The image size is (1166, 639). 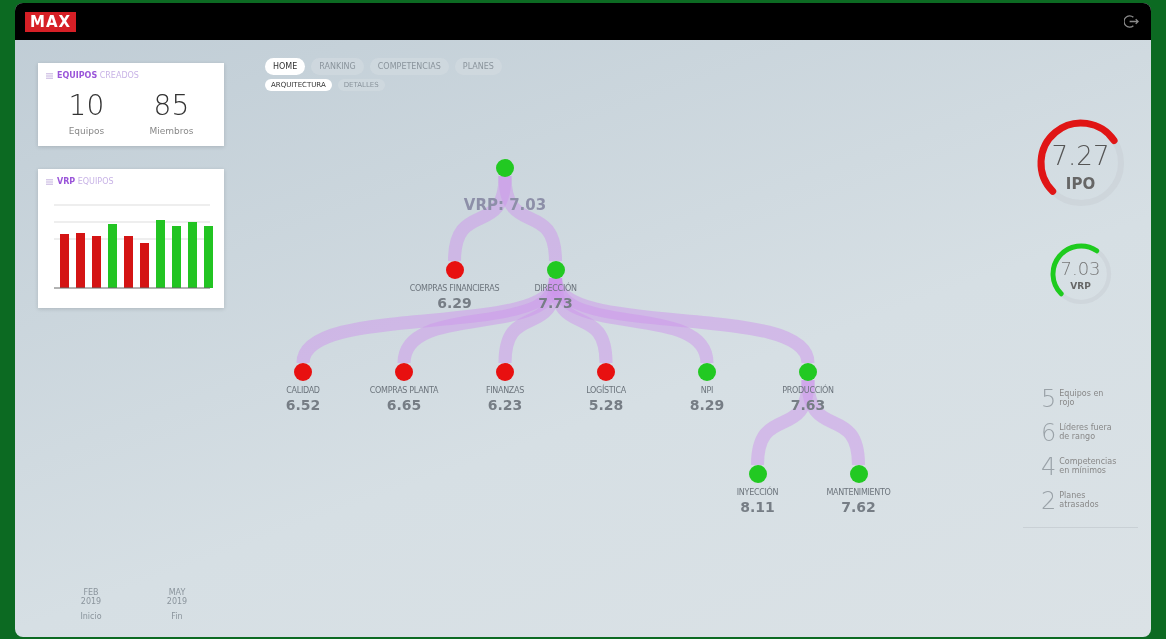 I want to click on node-name: MANTENIMIENTO, so click(x=858, y=492).